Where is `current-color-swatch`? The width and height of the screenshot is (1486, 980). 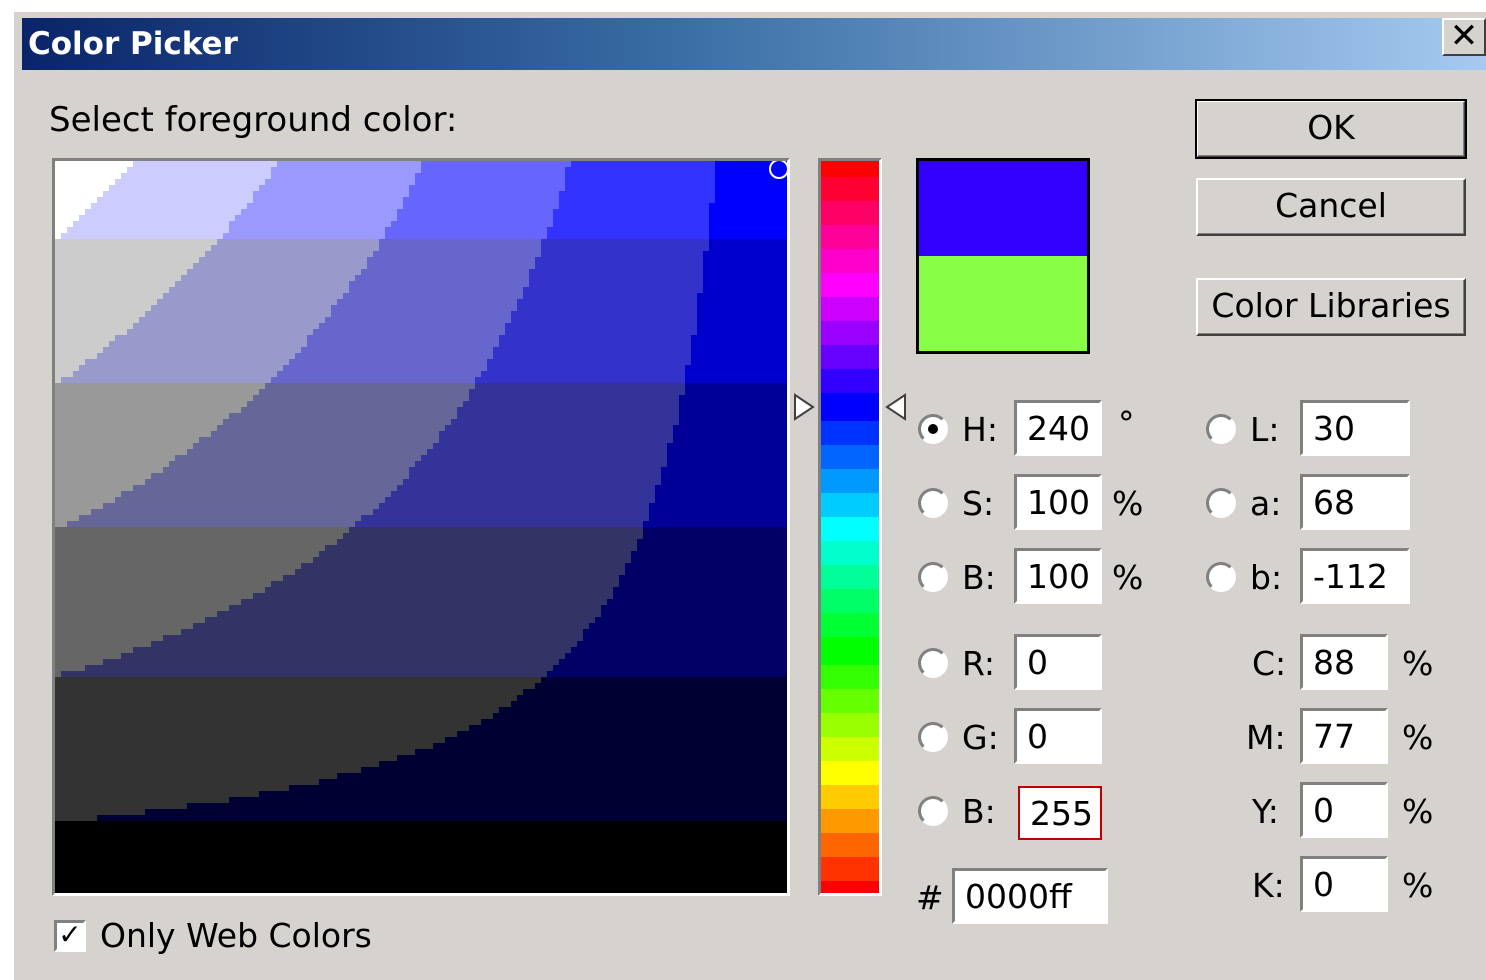 current-color-swatch is located at coordinates (1003, 303).